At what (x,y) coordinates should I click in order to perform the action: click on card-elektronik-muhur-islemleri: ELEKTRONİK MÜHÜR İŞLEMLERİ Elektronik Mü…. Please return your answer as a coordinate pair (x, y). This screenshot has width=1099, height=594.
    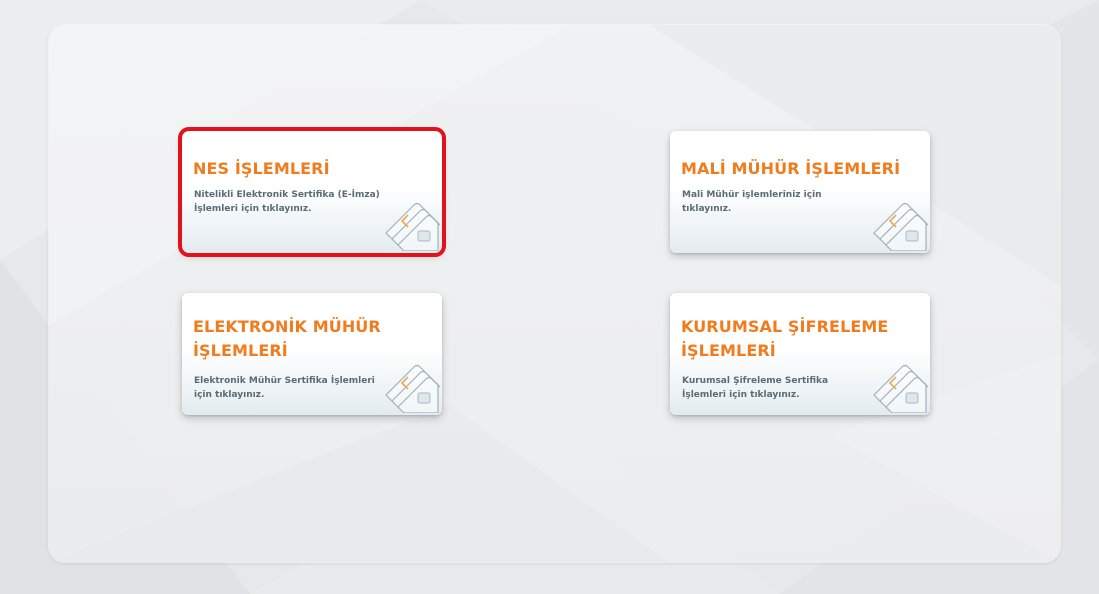
    Looking at the image, I should click on (312, 354).